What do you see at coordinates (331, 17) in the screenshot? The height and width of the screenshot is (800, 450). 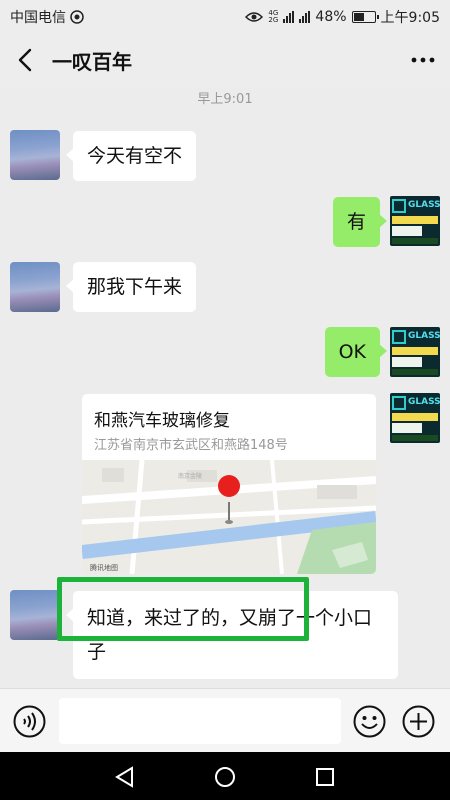 I see `battery-percent: 48%` at bounding box center [331, 17].